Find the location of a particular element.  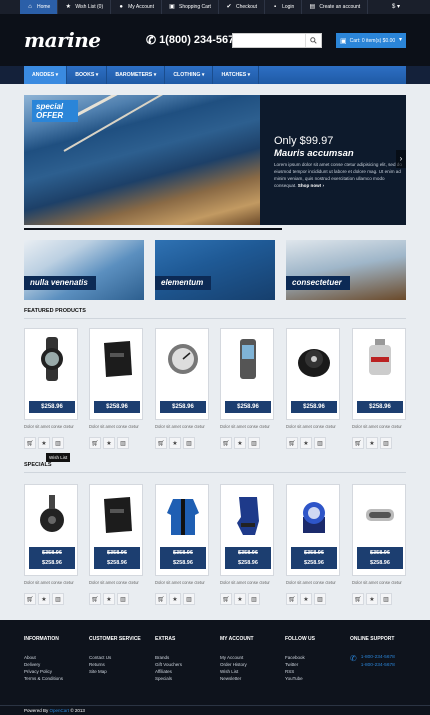

promo-tile: elementum is located at coordinates (215, 270).